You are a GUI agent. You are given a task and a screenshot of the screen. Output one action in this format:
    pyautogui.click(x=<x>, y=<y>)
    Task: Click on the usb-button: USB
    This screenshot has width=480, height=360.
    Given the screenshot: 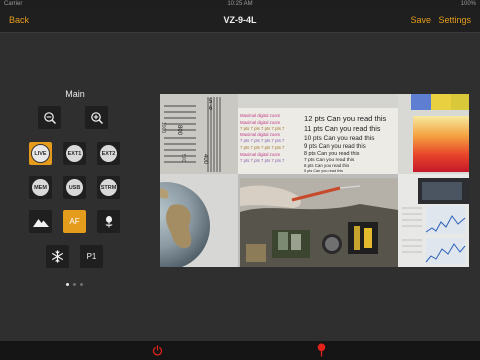 What is the action you would take?
    pyautogui.click(x=74, y=187)
    